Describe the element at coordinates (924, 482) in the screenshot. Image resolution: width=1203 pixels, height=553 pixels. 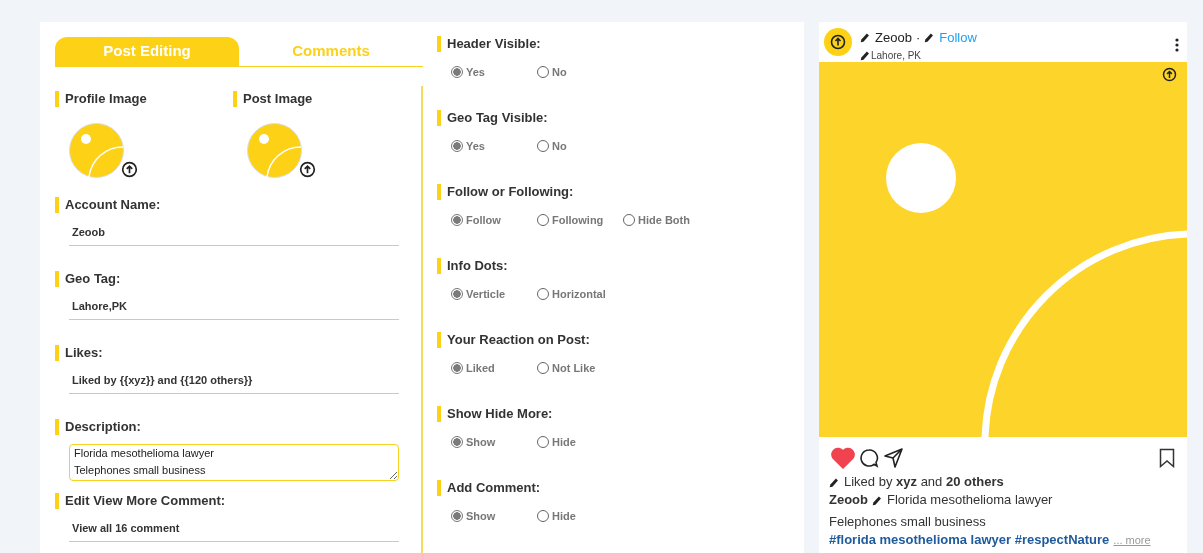
I see `likes-text: Liked by xyz and 20 others` at that location.